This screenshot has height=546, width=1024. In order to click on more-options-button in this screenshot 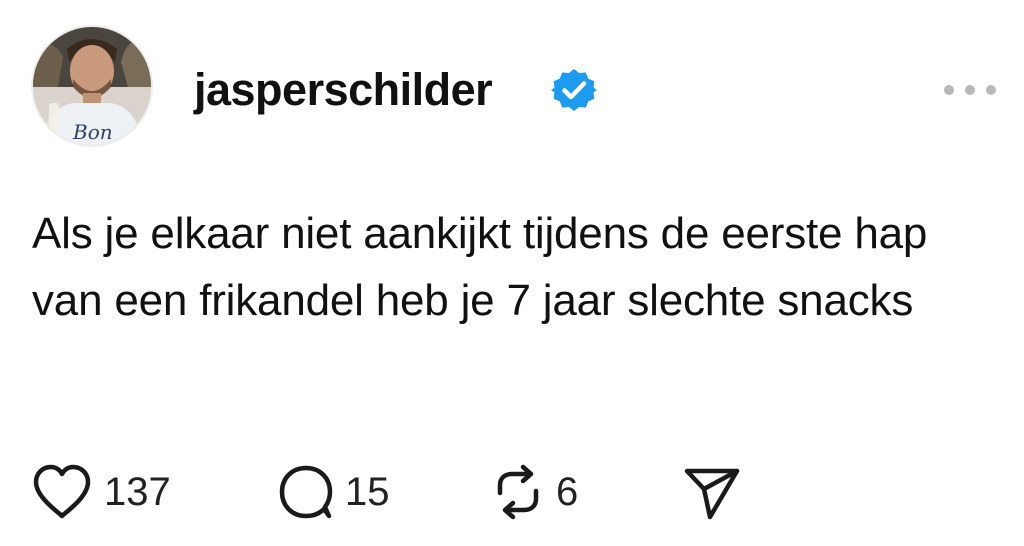, I will do `click(970, 90)`.